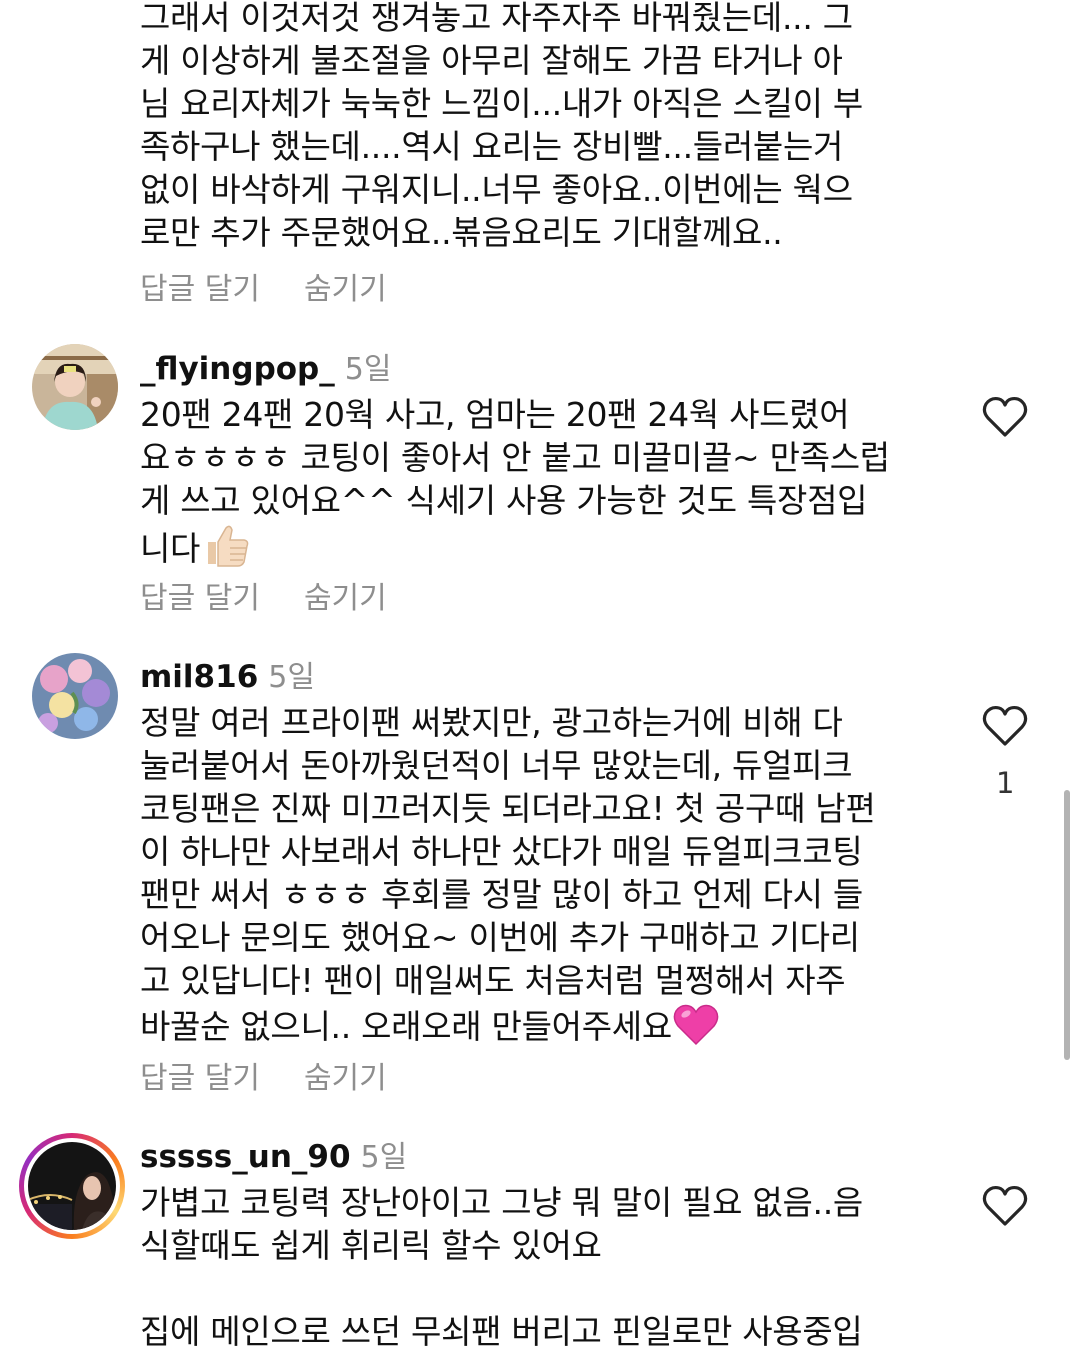 The height and width of the screenshot is (1350, 1080). I want to click on pink-heart-emoji, so click(696, 1029).